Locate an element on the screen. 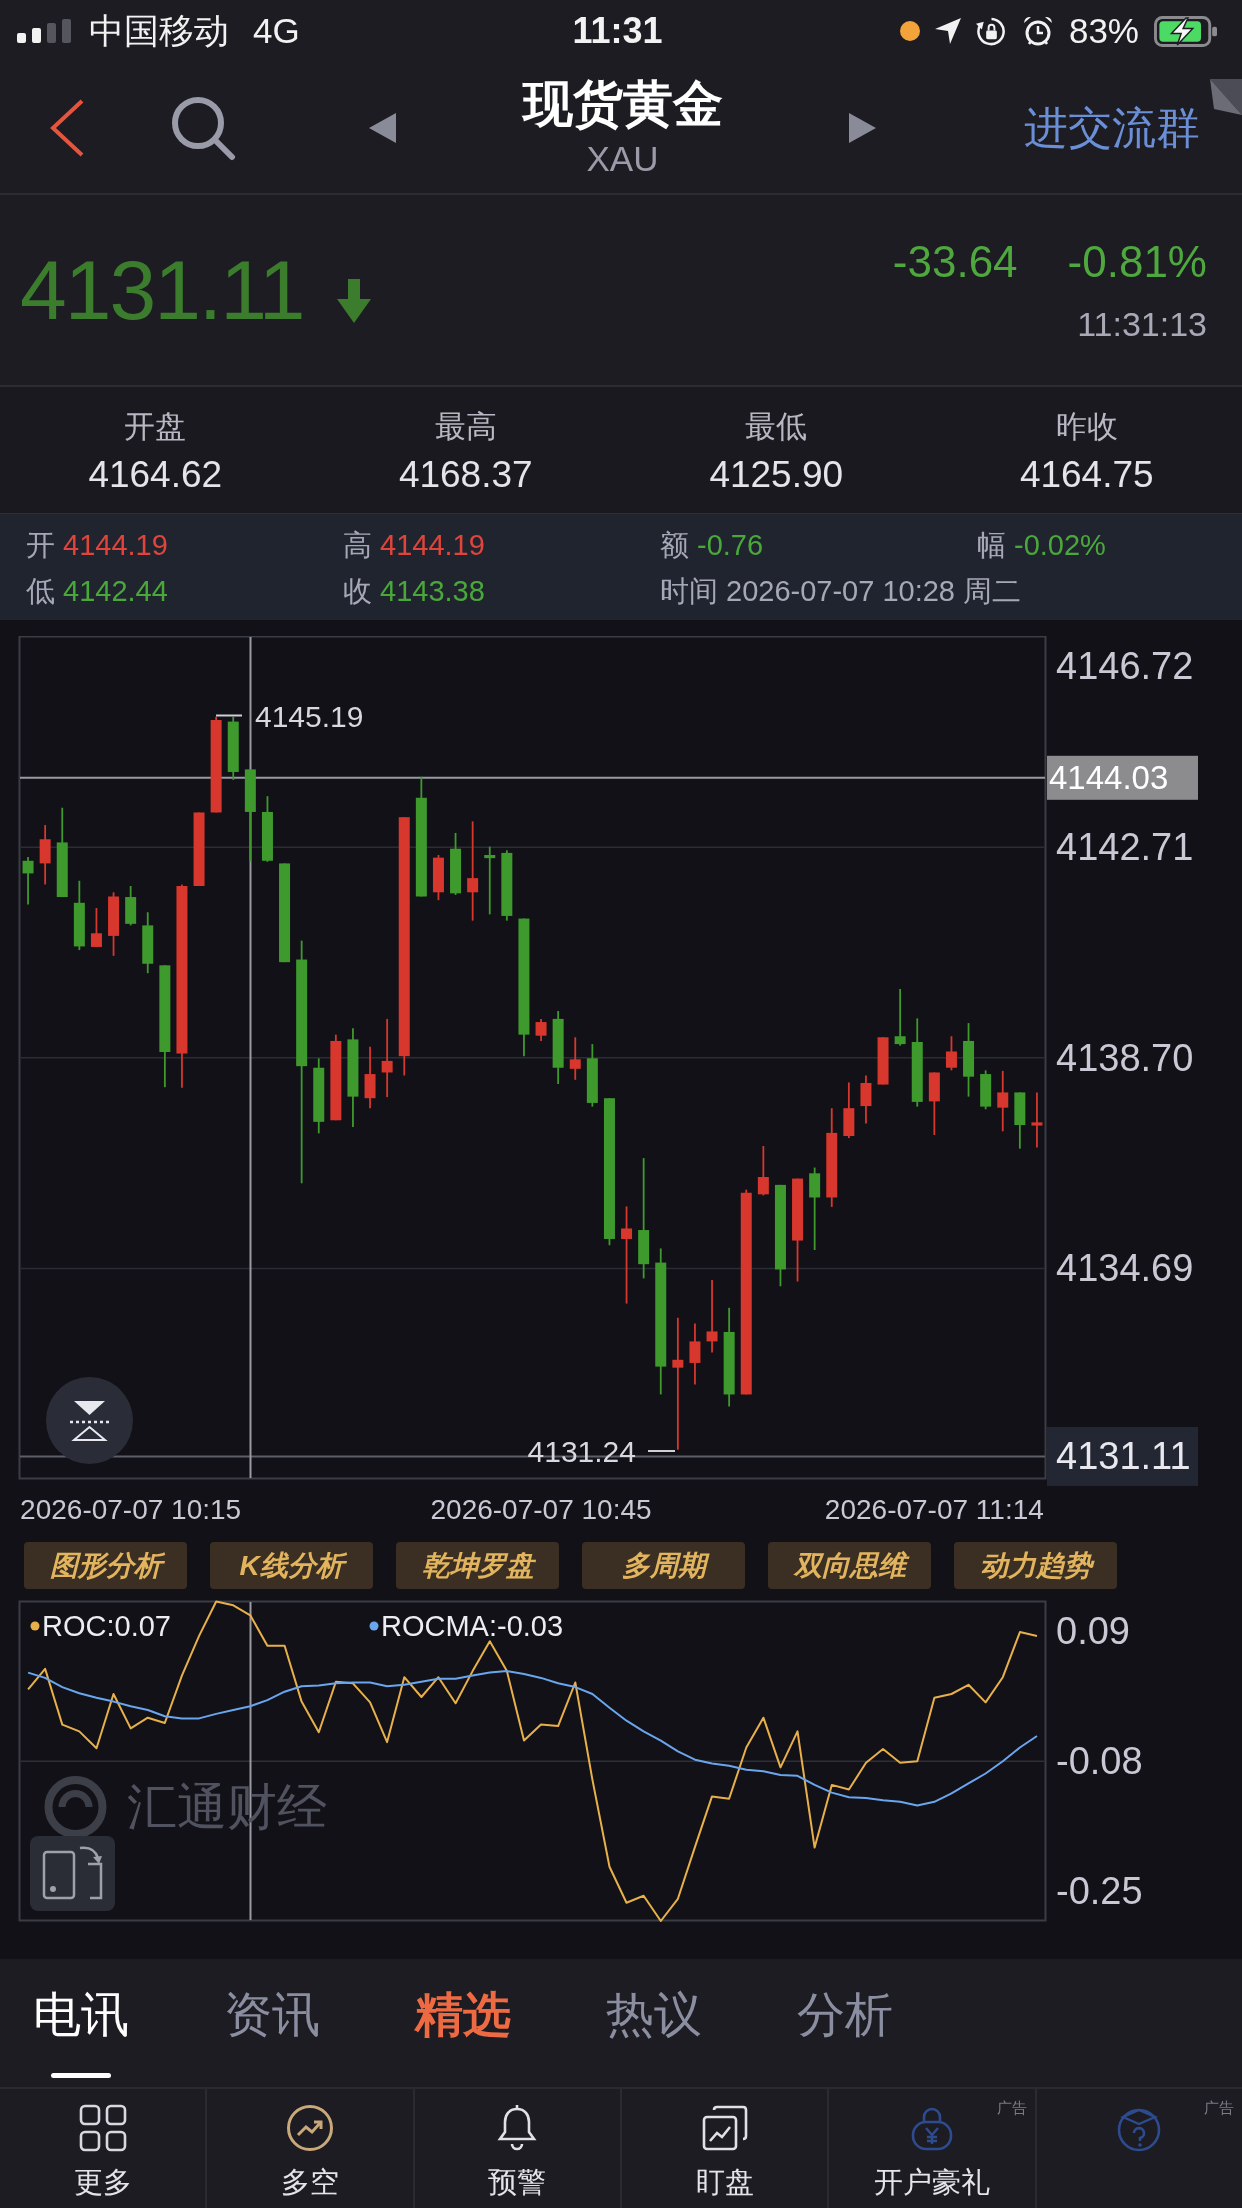 This screenshot has height=2208, width=1242. last-price-tag: 4131.11 is located at coordinates (1122, 1456).